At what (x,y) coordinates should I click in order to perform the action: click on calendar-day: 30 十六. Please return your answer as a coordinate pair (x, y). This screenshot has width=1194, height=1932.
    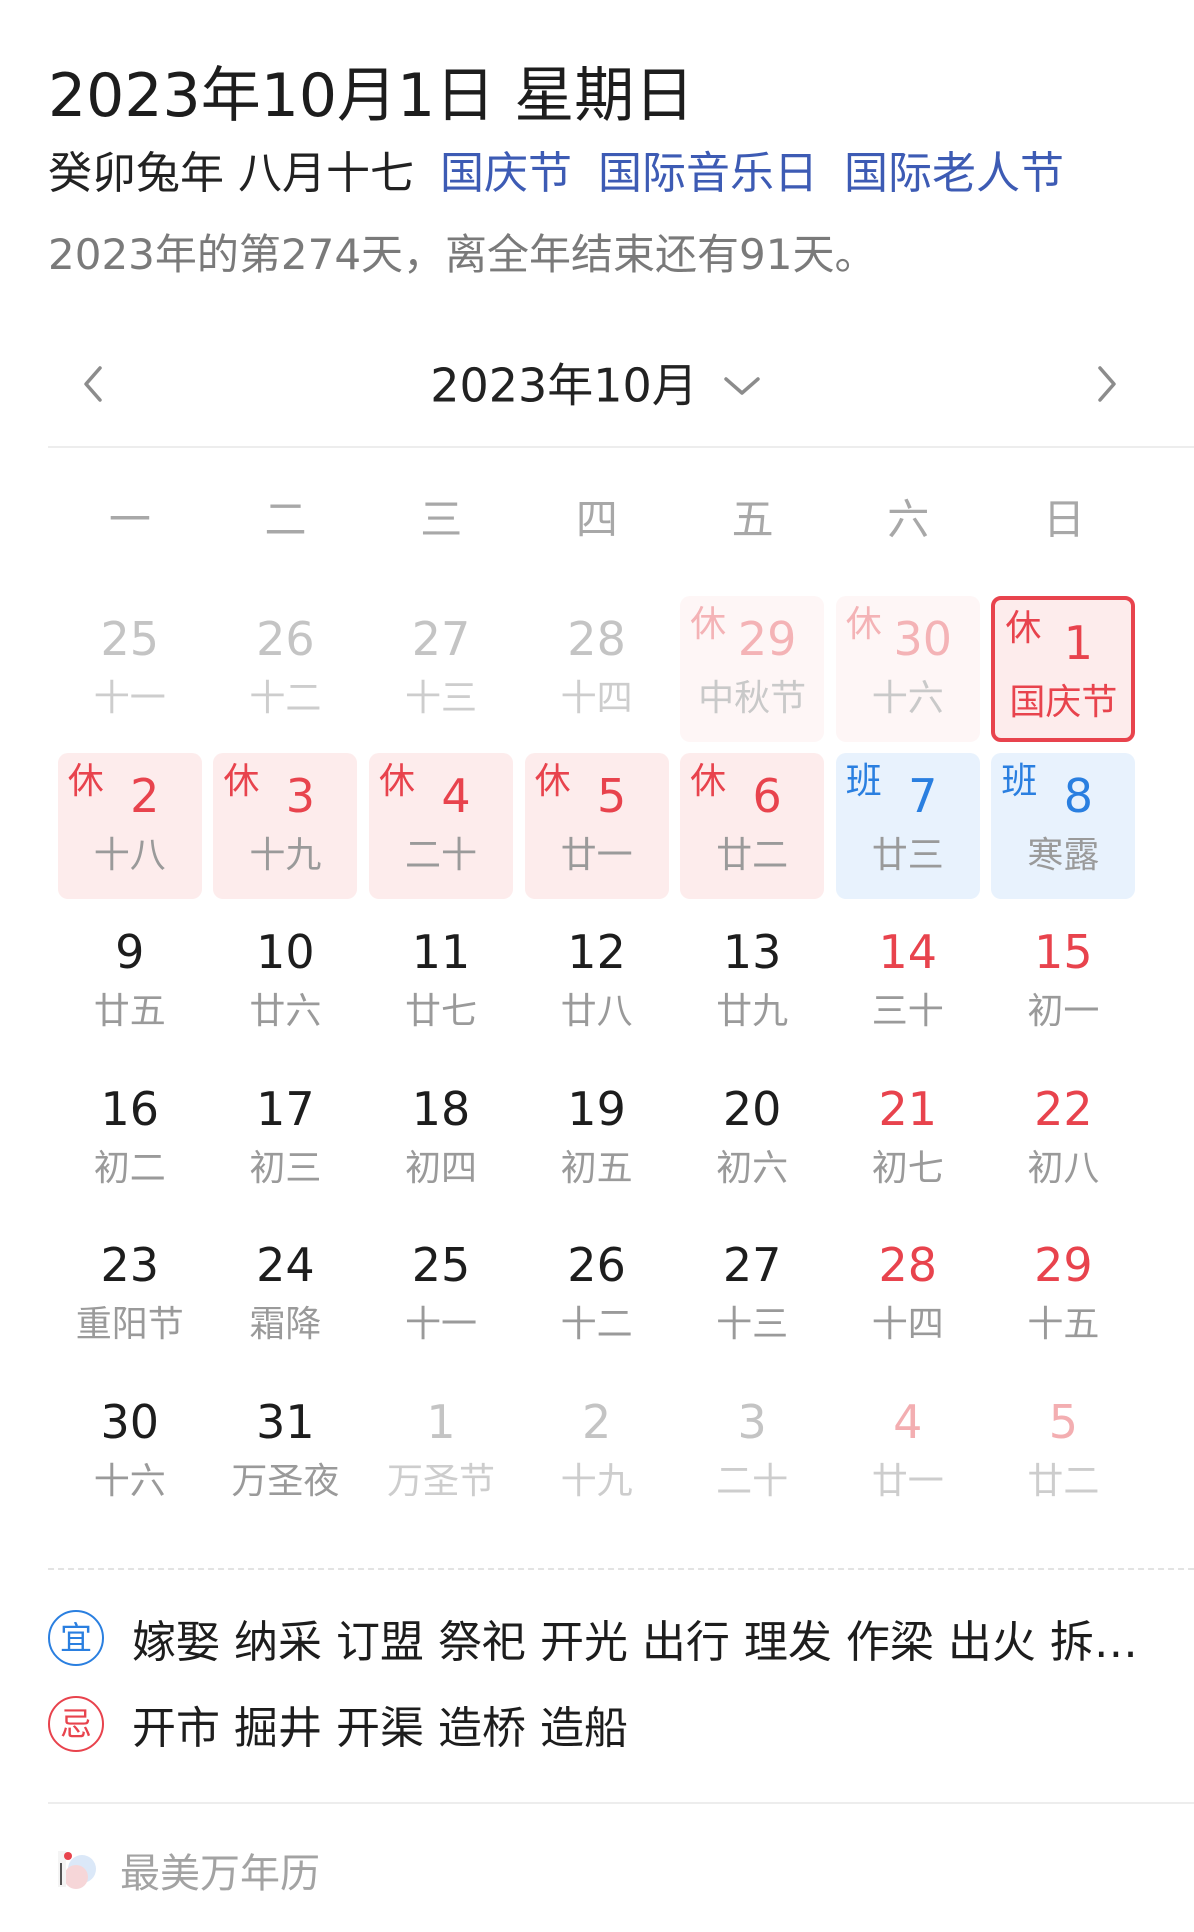
    Looking at the image, I should click on (130, 1452).